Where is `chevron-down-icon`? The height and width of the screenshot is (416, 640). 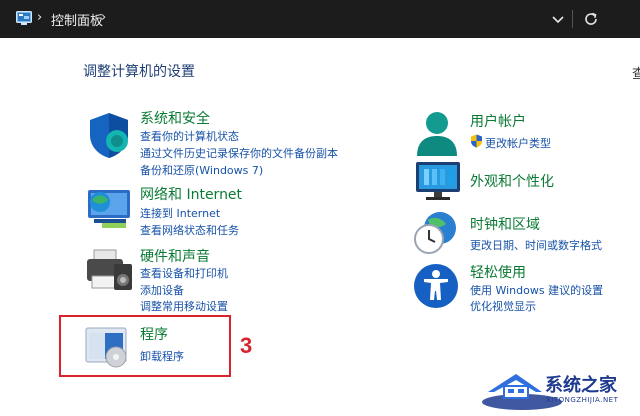 chevron-down-icon is located at coordinates (558, 19).